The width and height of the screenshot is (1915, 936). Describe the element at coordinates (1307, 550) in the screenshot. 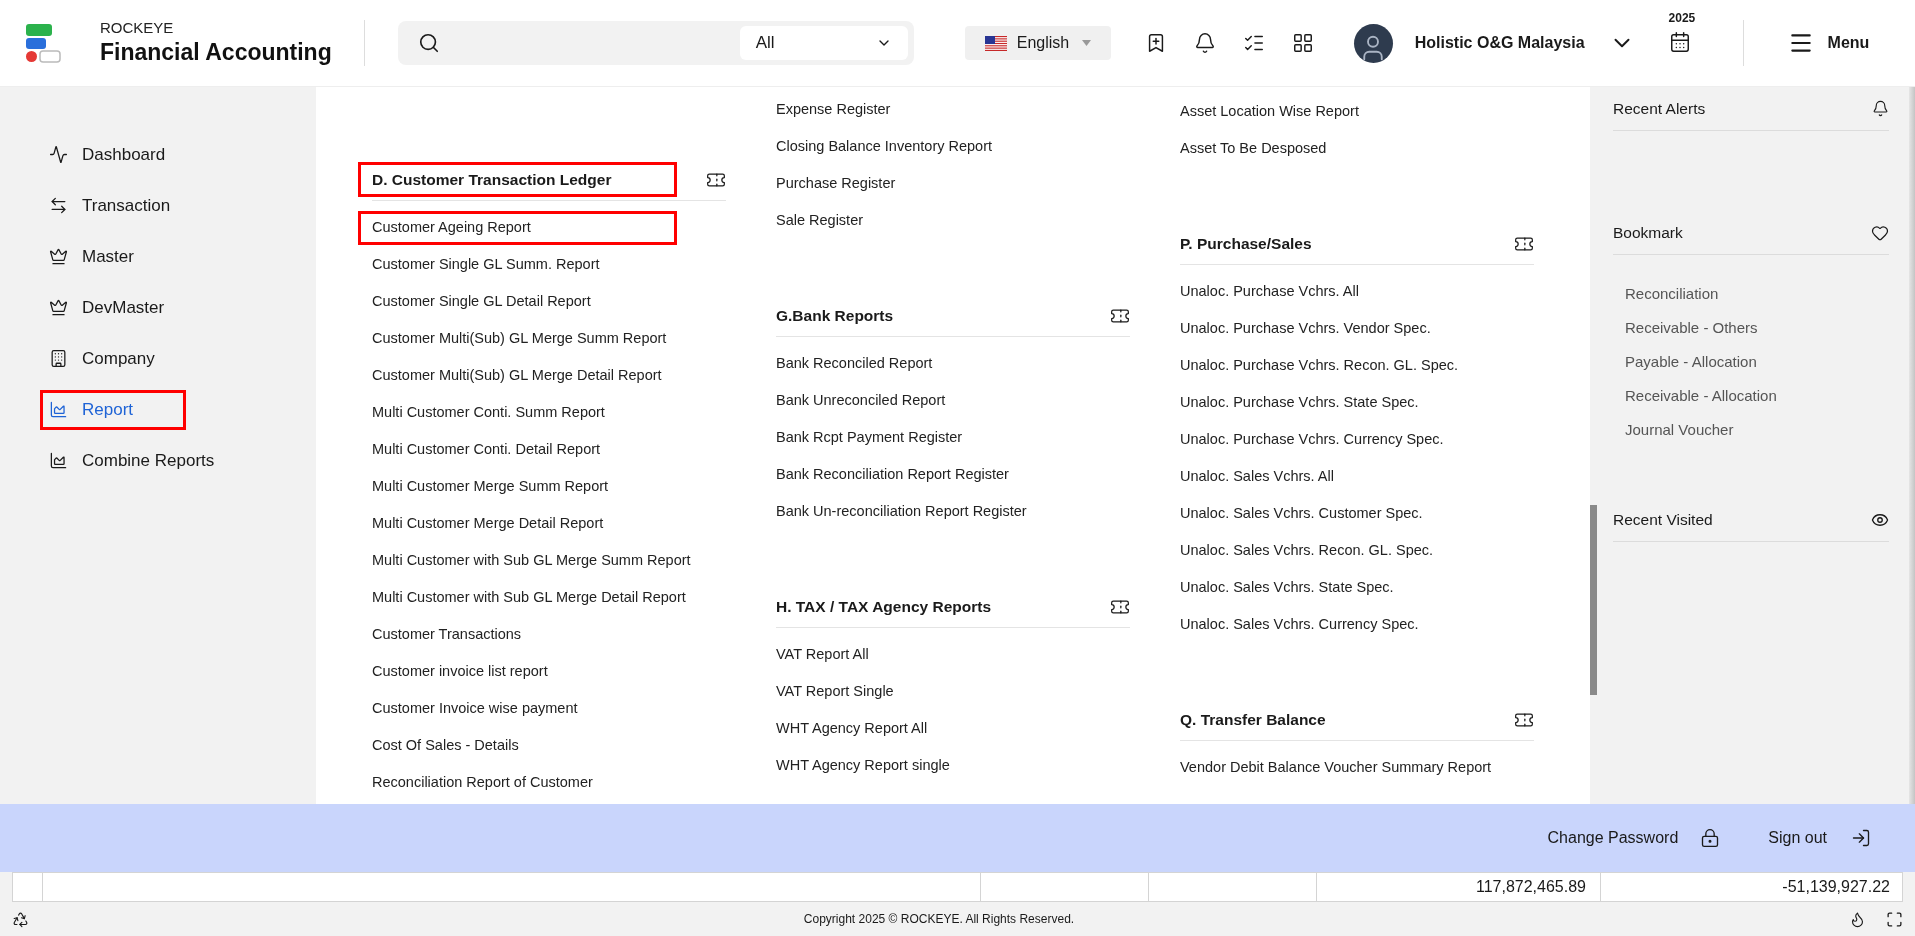

I see `report-link: Unaloc. Sales Vchrs. Recon. GL. Spec.` at that location.